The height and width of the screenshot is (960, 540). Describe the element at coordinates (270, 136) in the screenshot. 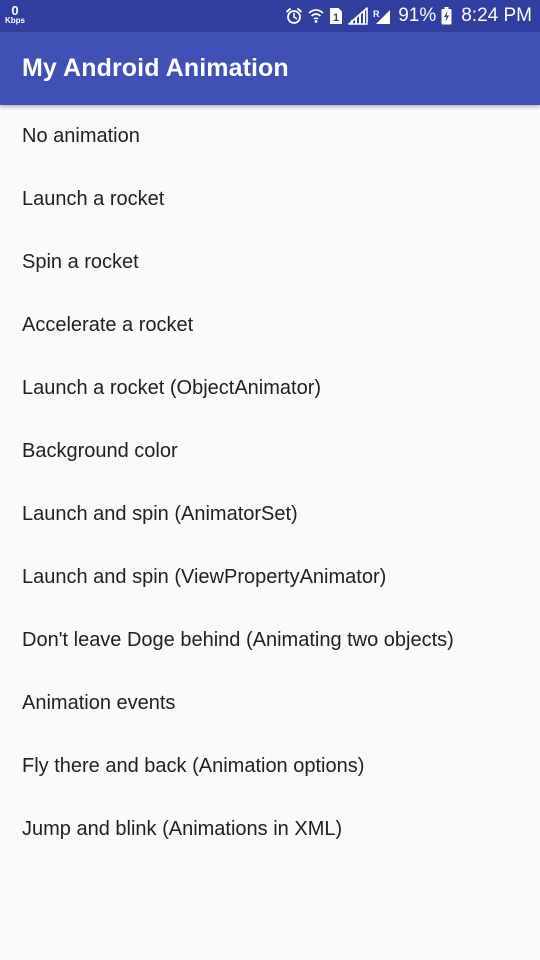

I see `menu-item-no-animation: No animation` at that location.